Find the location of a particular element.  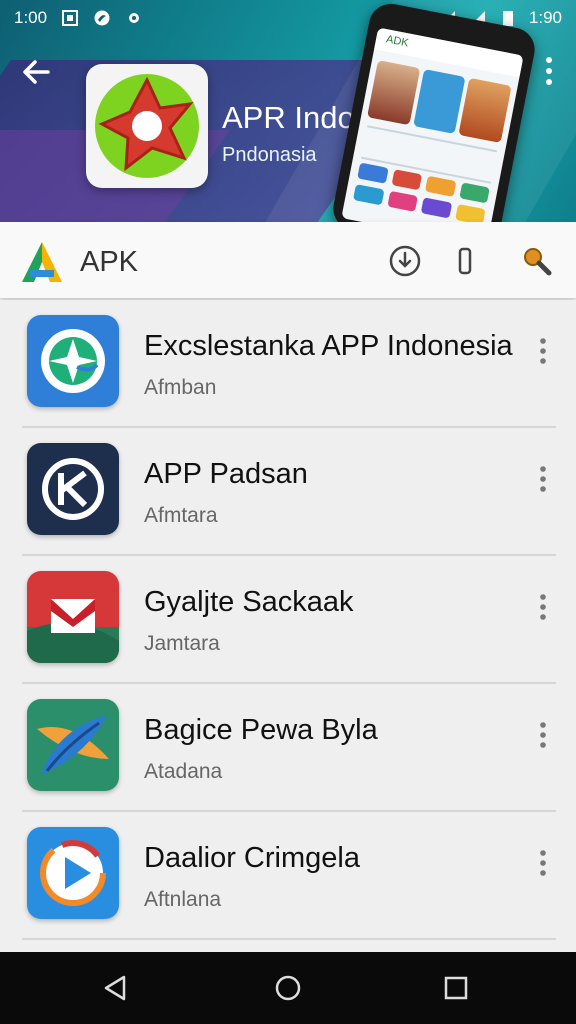

app-developer: Atadana is located at coordinates (183, 771).